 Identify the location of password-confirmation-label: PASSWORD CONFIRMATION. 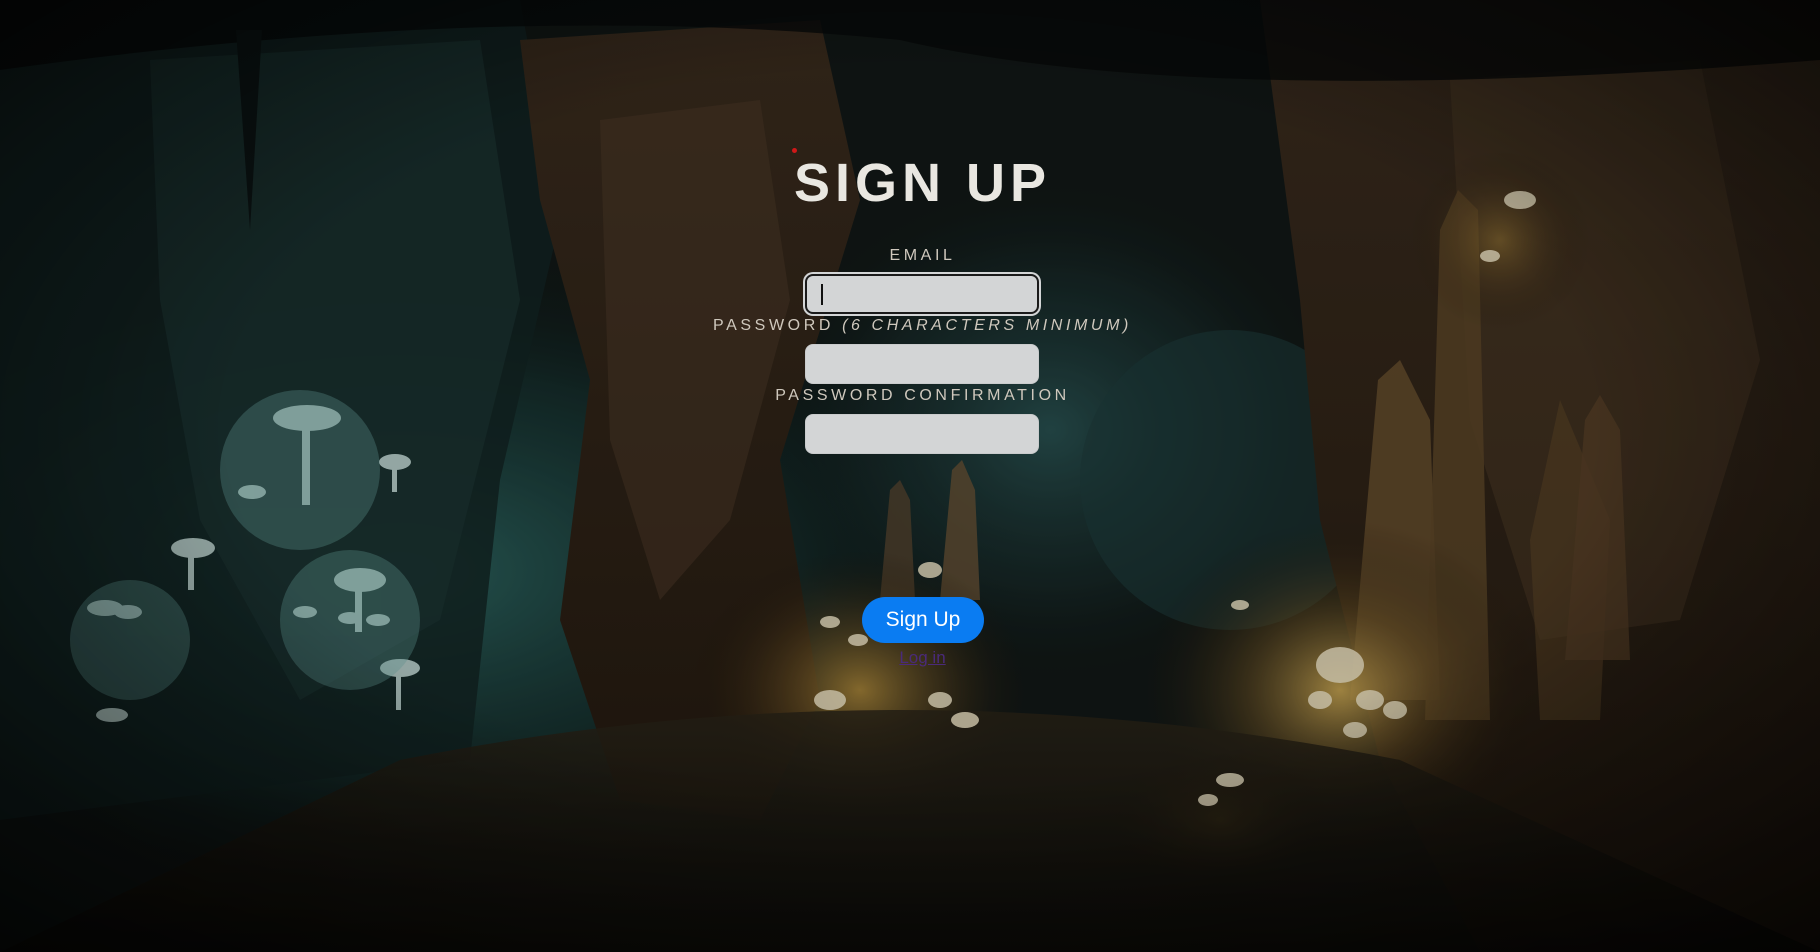
(910, 396).